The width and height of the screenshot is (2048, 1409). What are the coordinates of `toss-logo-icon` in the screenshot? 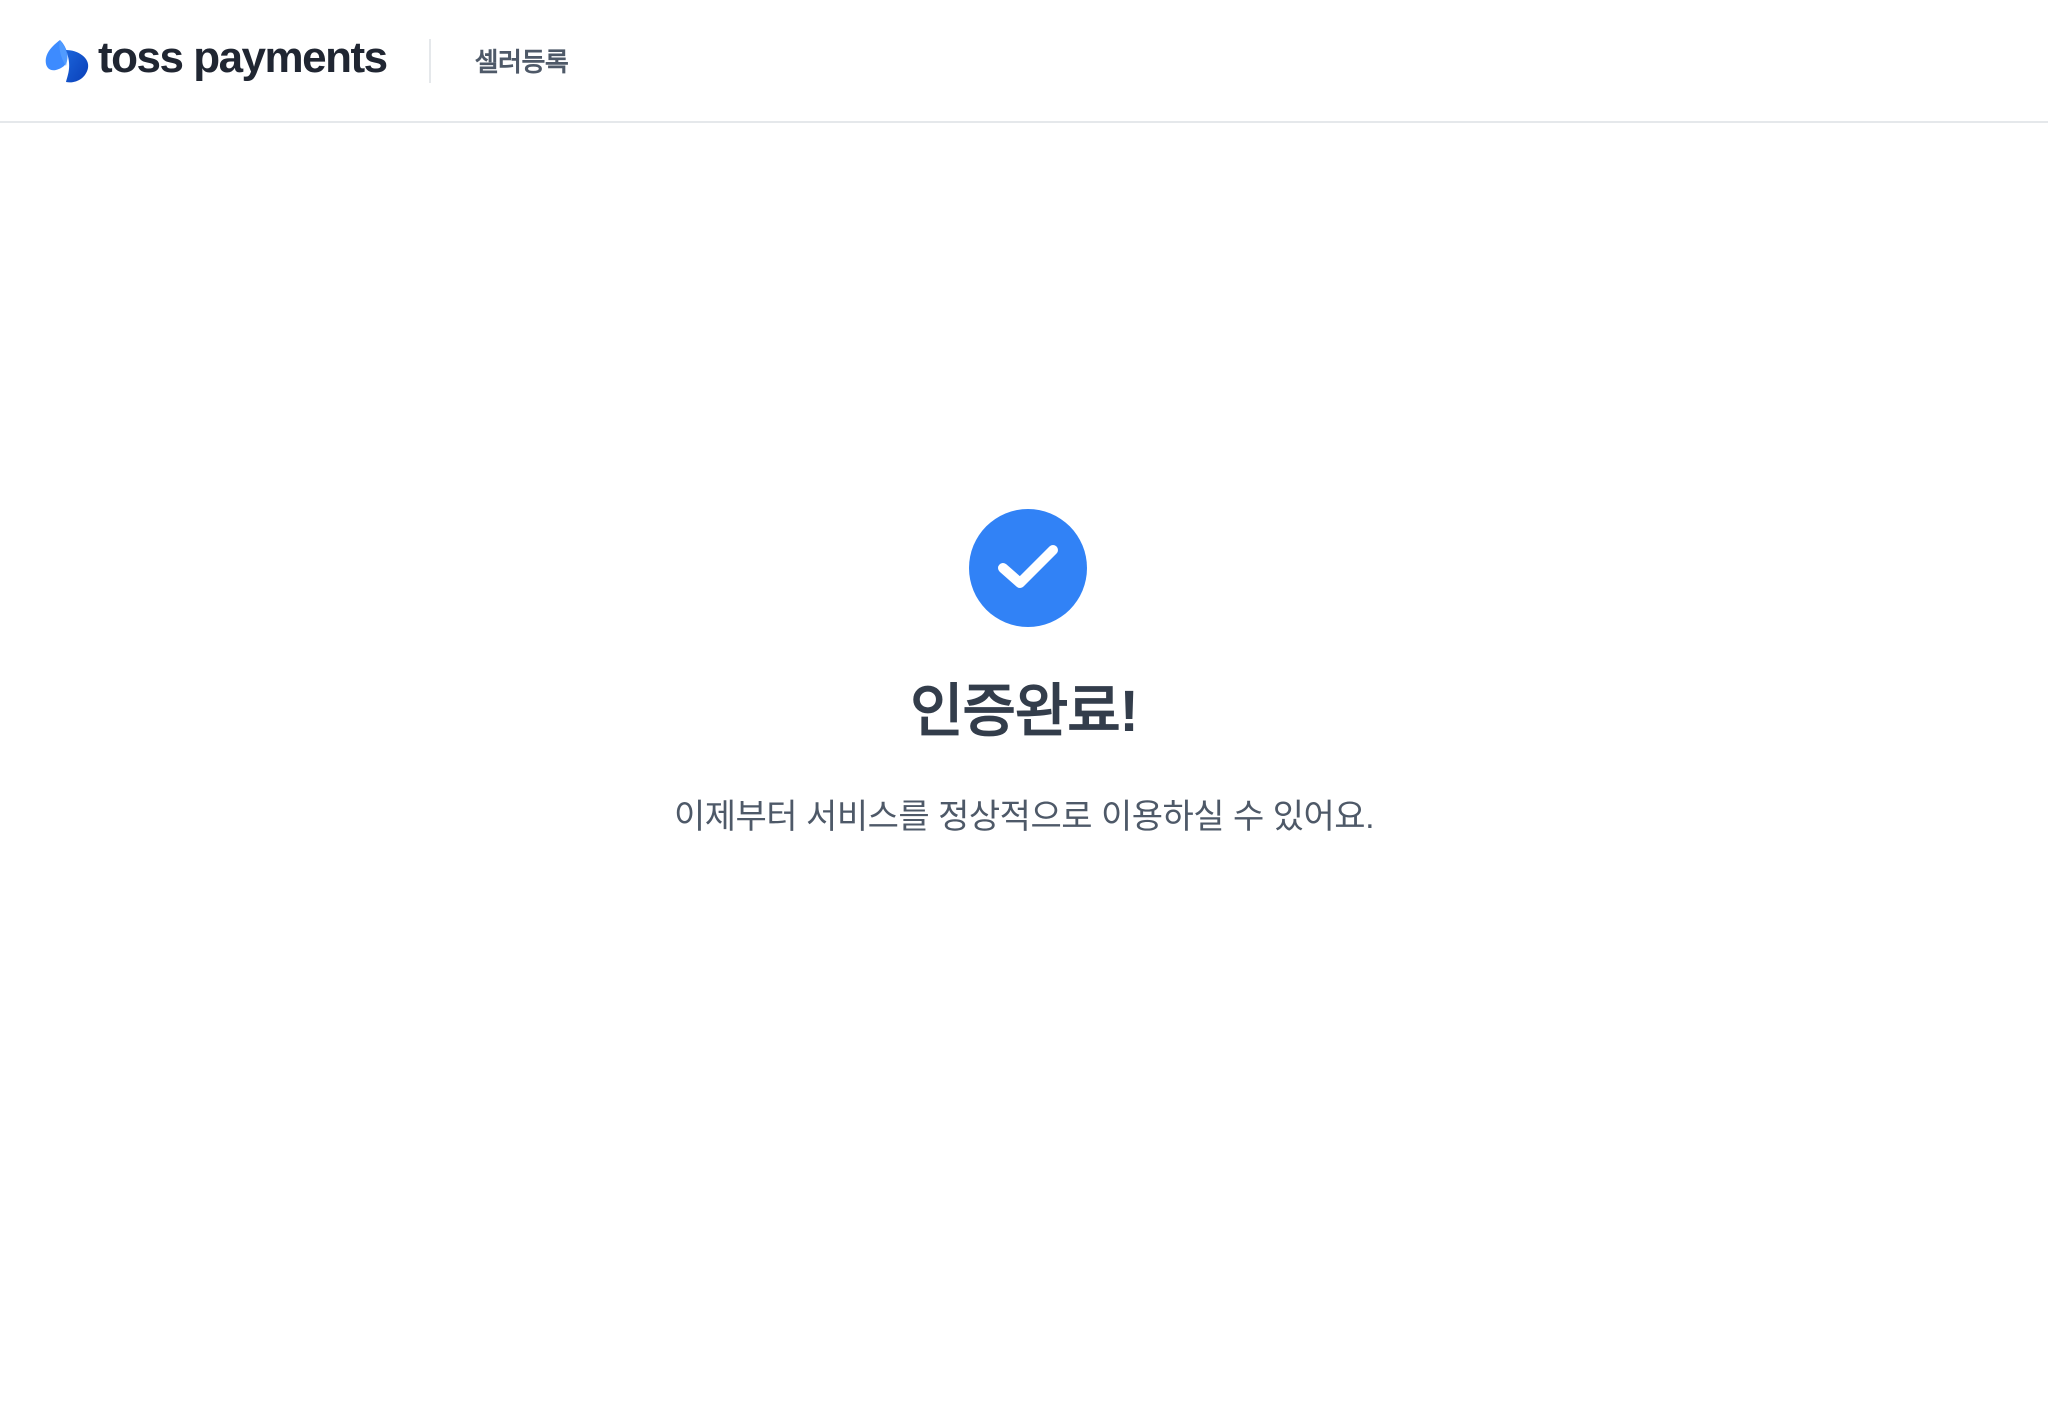 It's located at (67, 60).